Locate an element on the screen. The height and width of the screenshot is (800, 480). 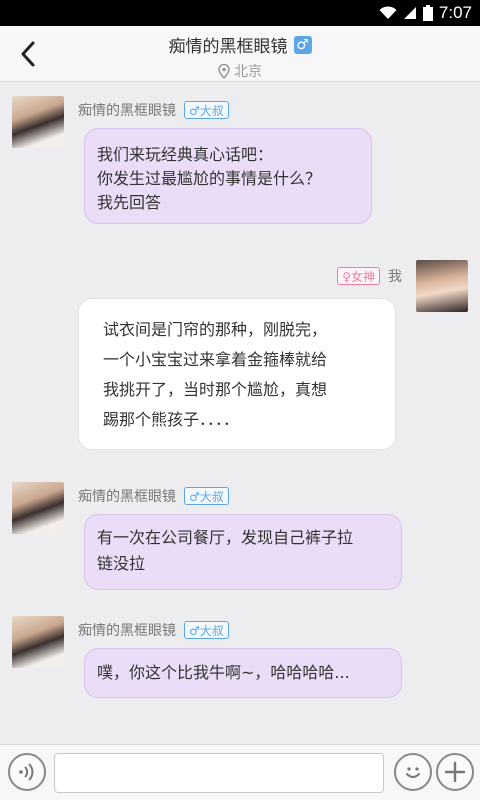
status-time: 7:07 is located at coordinates (455, 12).